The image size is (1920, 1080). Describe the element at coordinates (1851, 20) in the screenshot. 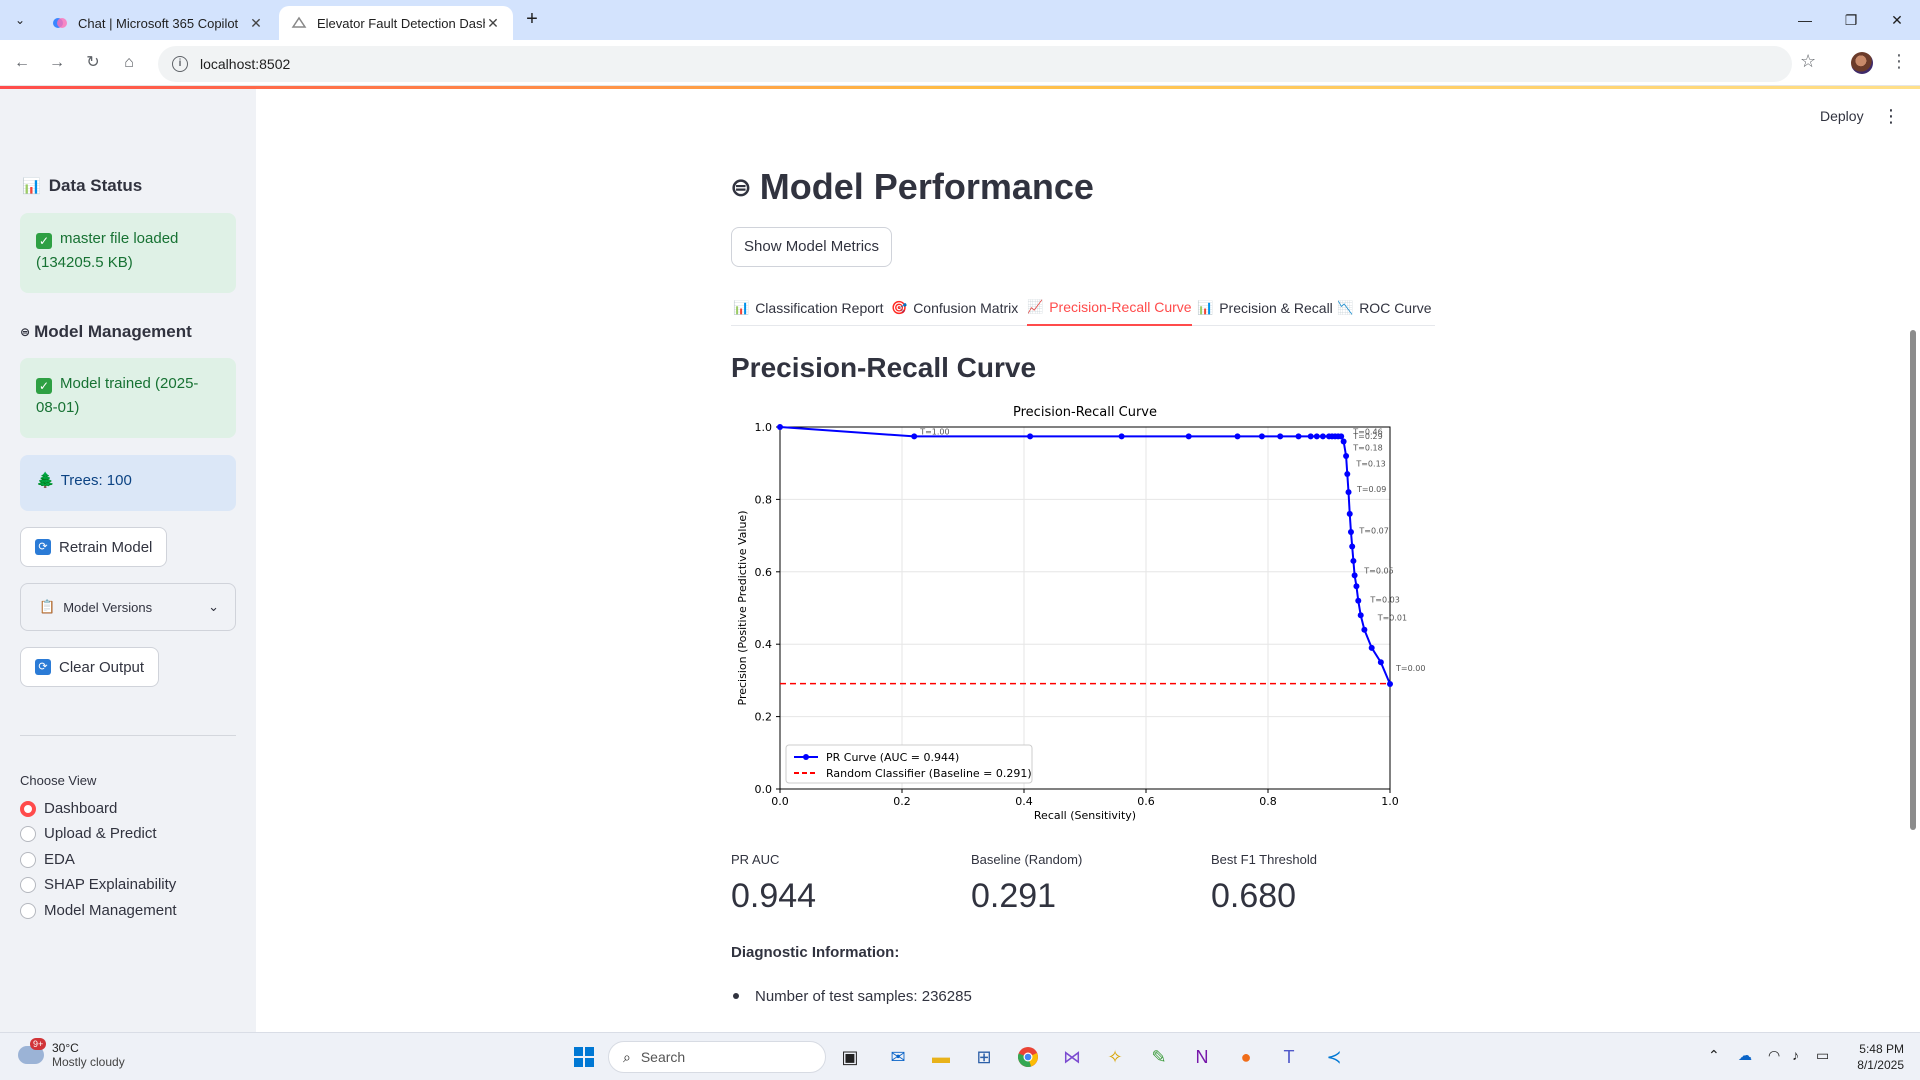

I see `restore-icon: ❐` at that location.